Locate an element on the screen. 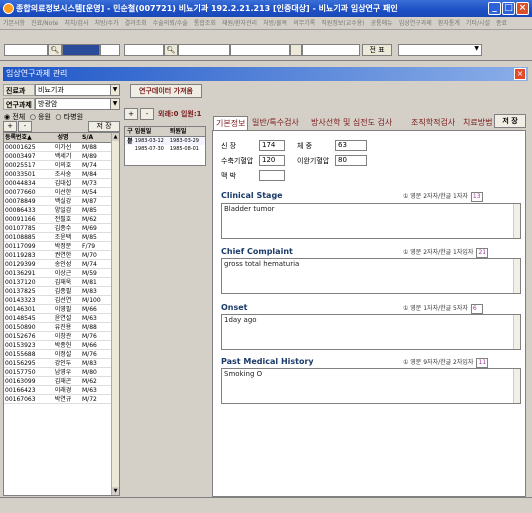 The height and width of the screenshot is (513, 532). table-row: 00150890 유진용 M/88 is located at coordinates (61, 327).